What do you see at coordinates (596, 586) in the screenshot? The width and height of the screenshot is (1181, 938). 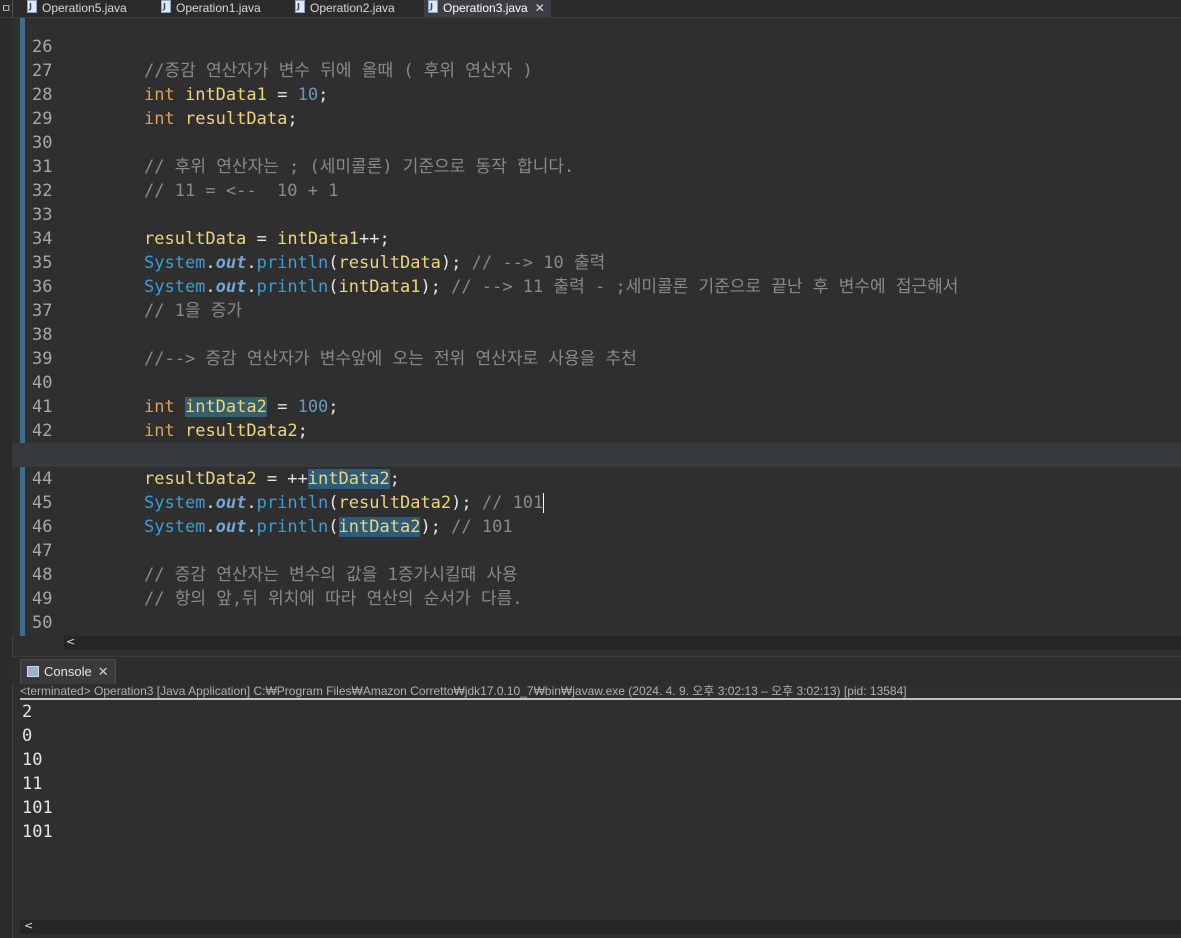 I see `code-line: 49` at bounding box center [596, 586].